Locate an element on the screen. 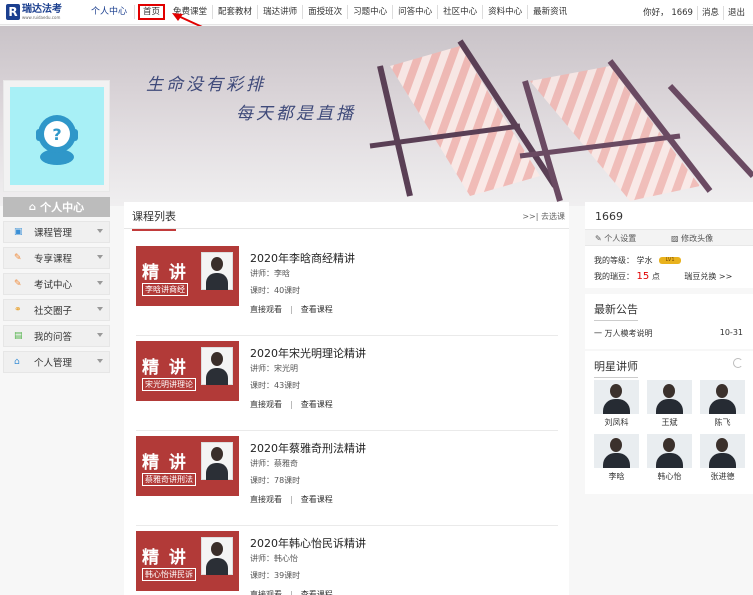  default-avatar-icon: ? is located at coordinates (57, 140).